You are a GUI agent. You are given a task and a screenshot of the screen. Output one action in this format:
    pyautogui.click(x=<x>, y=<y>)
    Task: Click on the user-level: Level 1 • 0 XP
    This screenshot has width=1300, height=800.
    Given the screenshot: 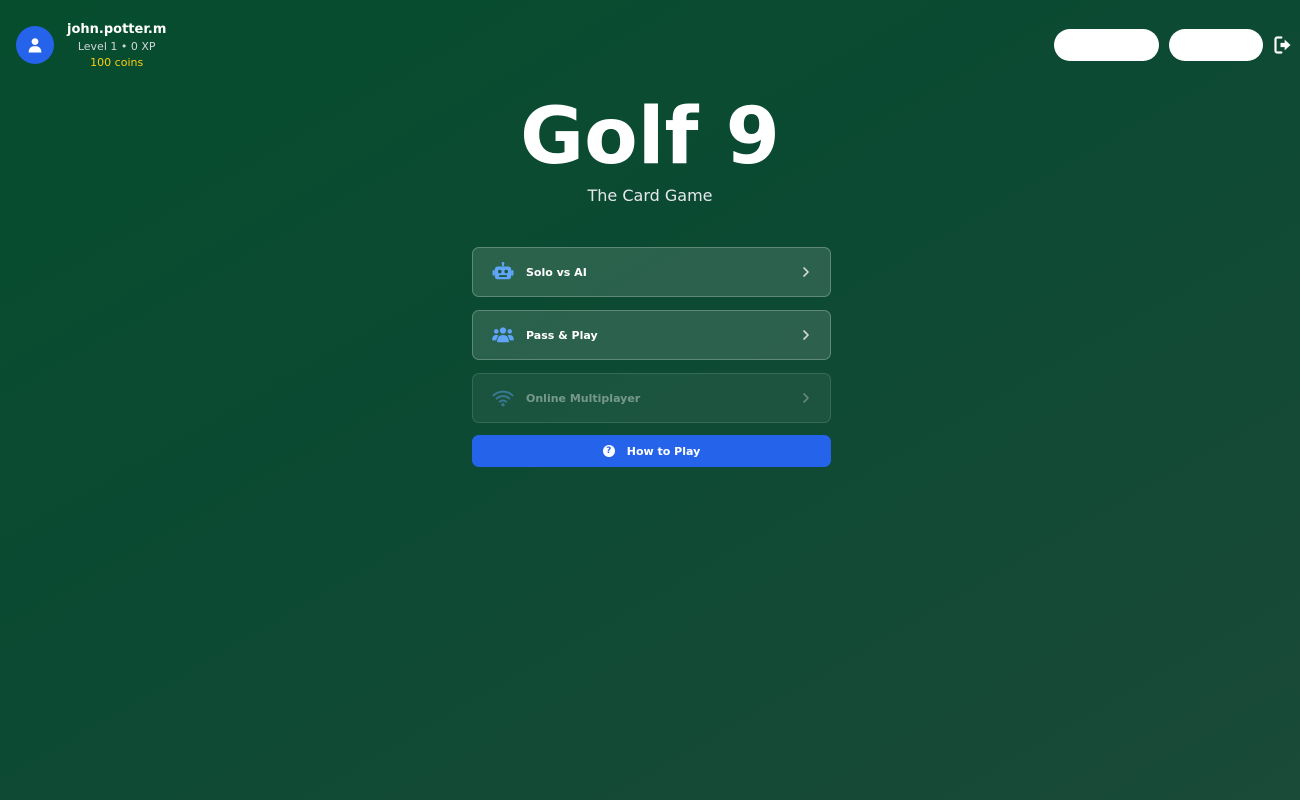 What is the action you would take?
    pyautogui.click(x=116, y=46)
    